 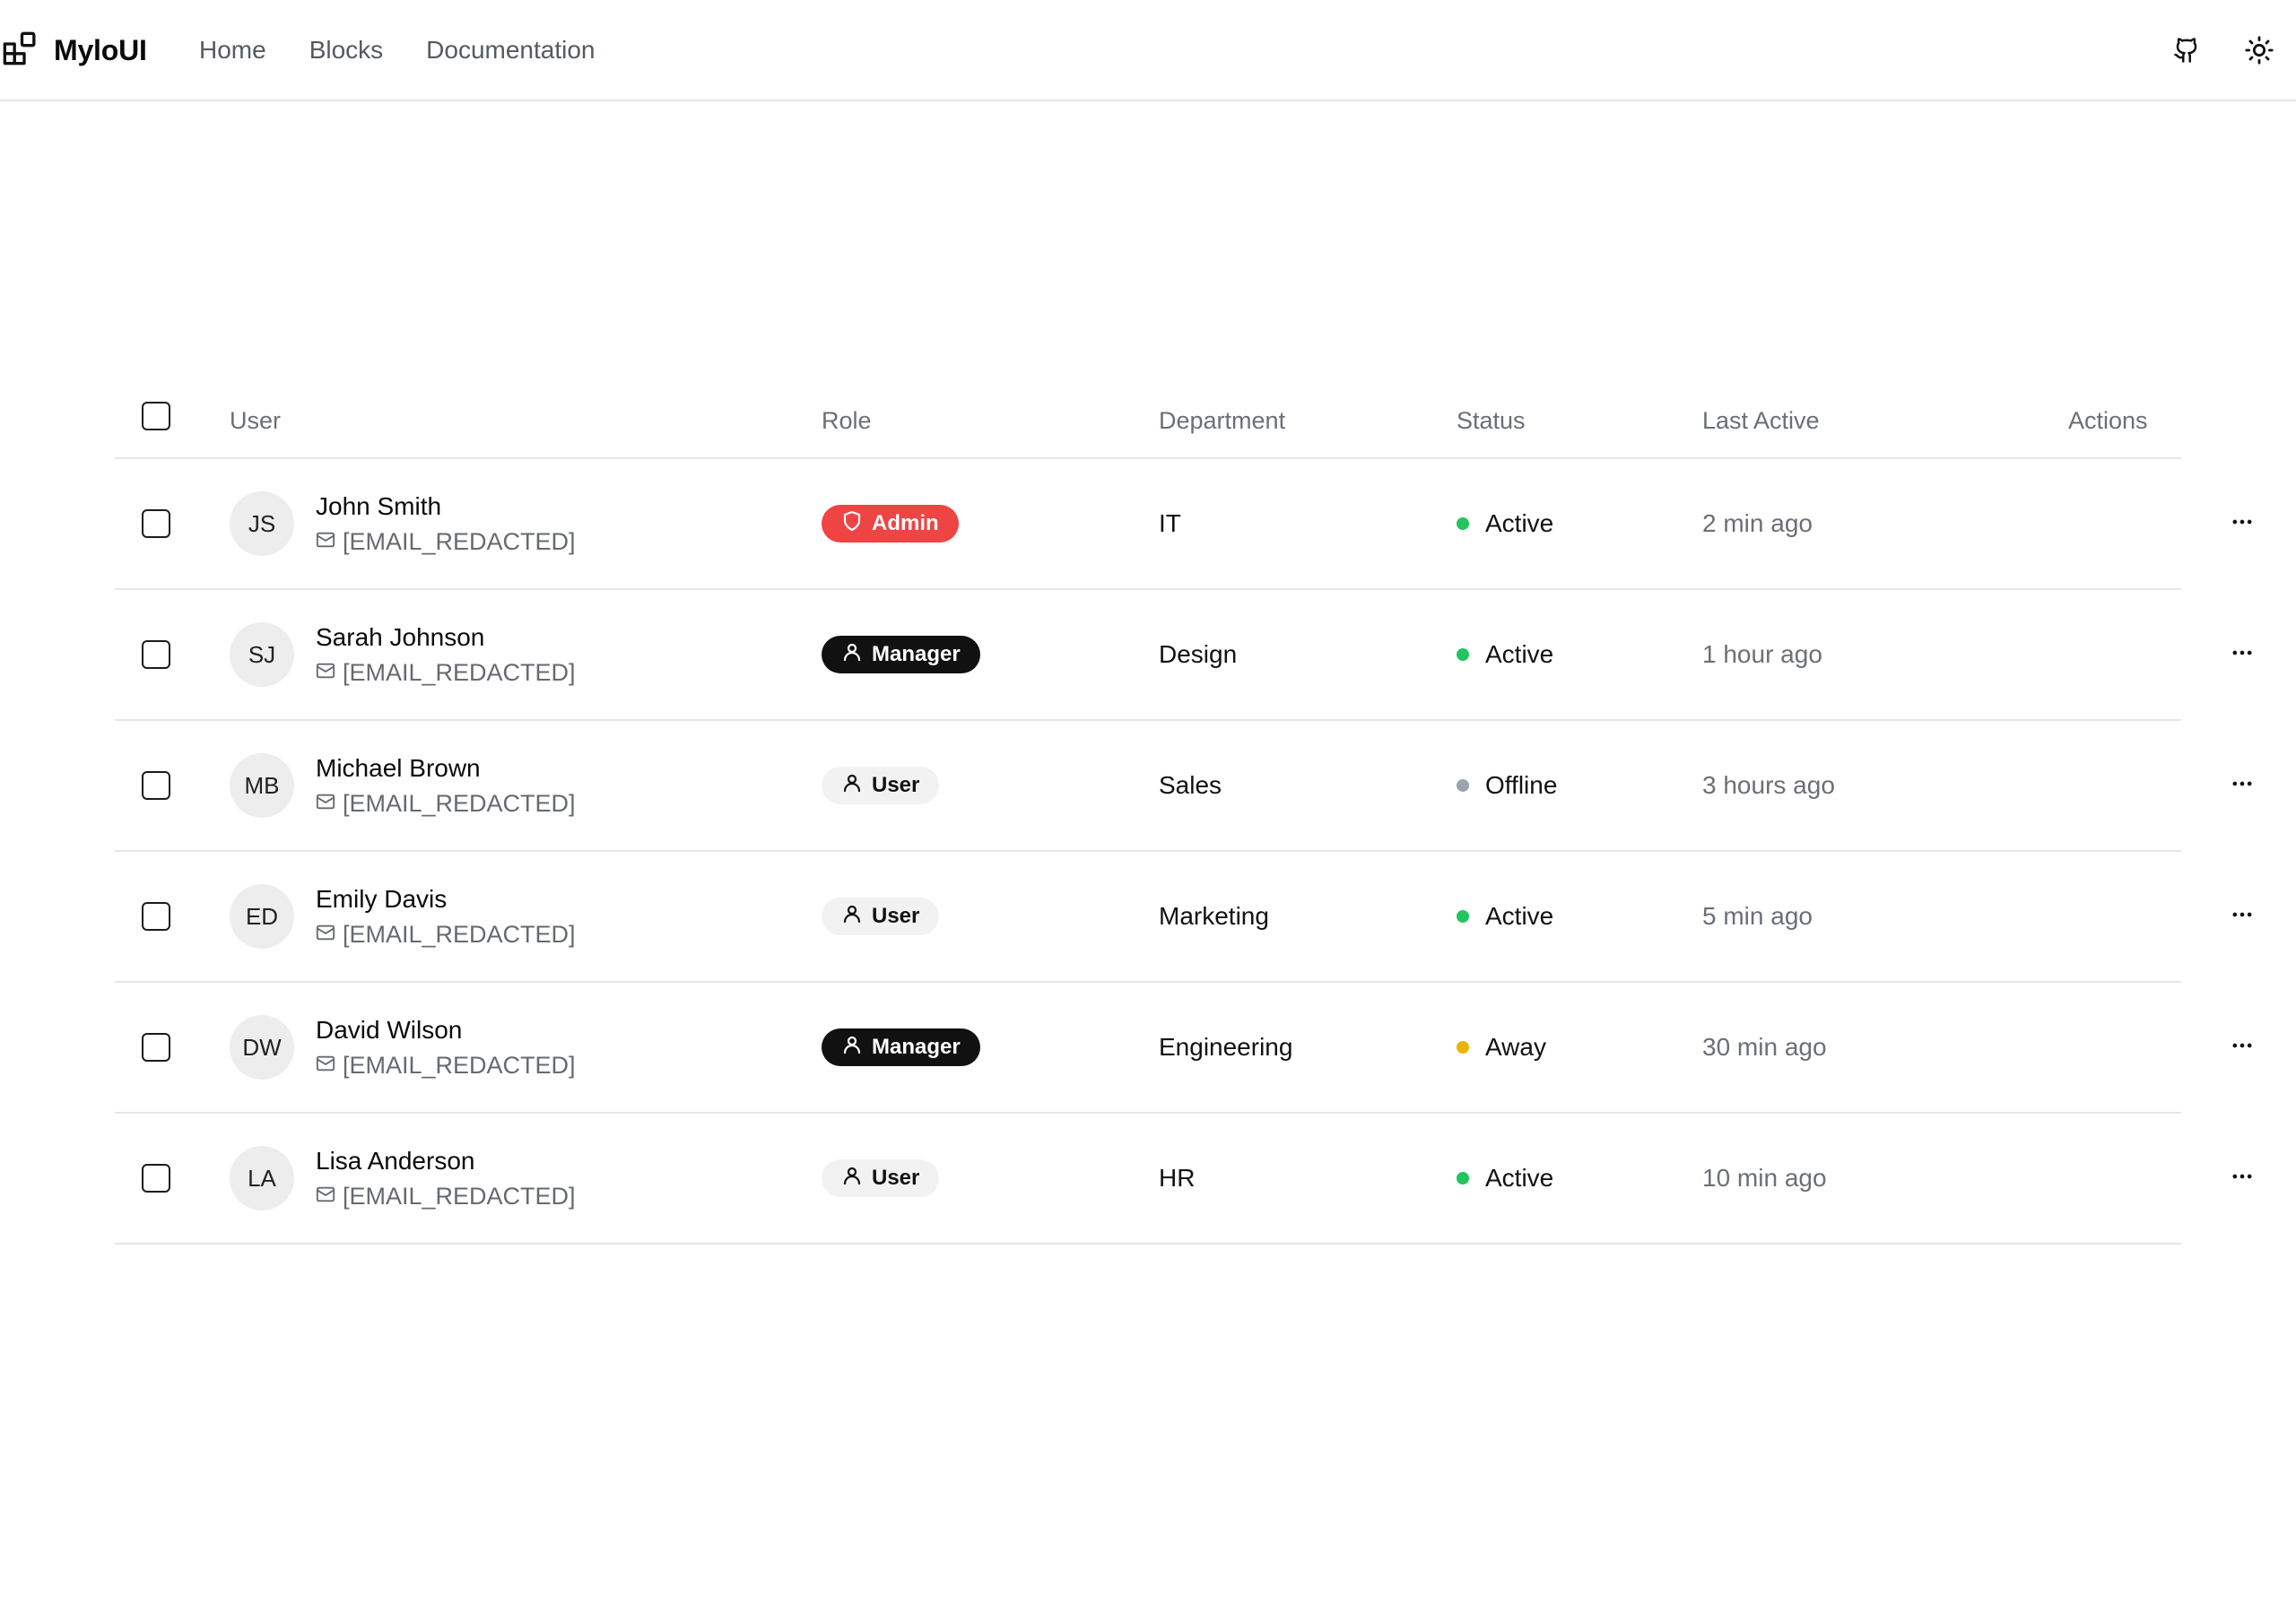 What do you see at coordinates (1762, 654) in the screenshot?
I see `last-active-text: 1 hour ago` at bounding box center [1762, 654].